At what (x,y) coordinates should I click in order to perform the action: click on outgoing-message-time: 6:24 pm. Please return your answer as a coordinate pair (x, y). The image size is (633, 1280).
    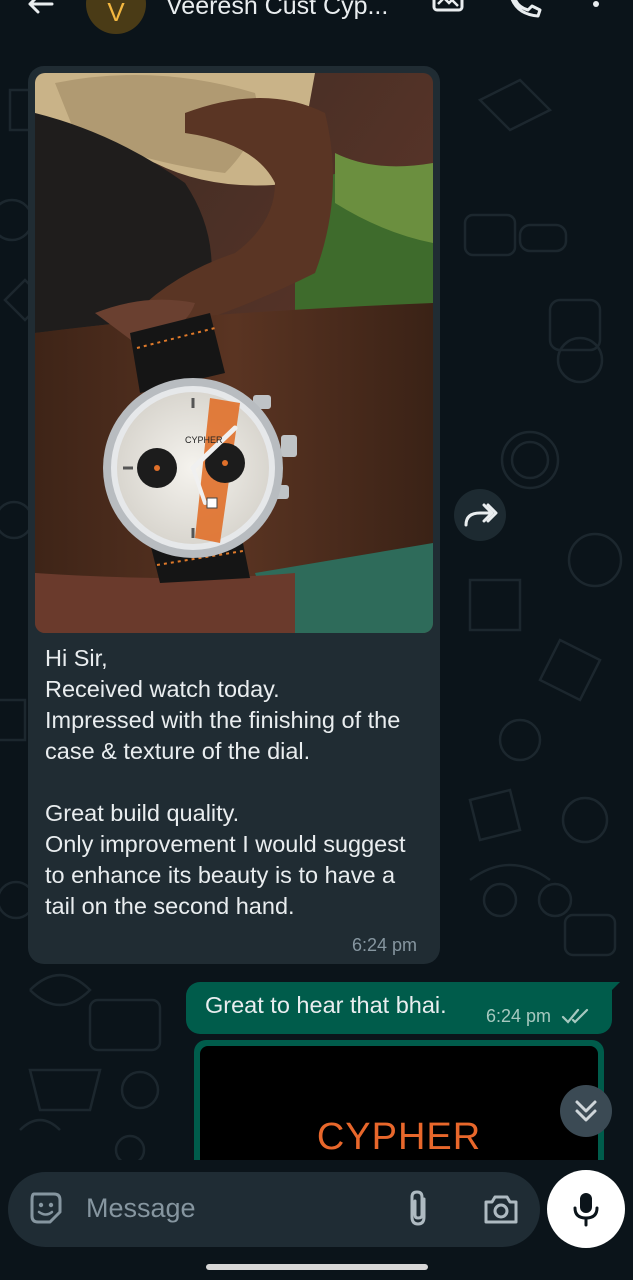
    Looking at the image, I should click on (519, 1016).